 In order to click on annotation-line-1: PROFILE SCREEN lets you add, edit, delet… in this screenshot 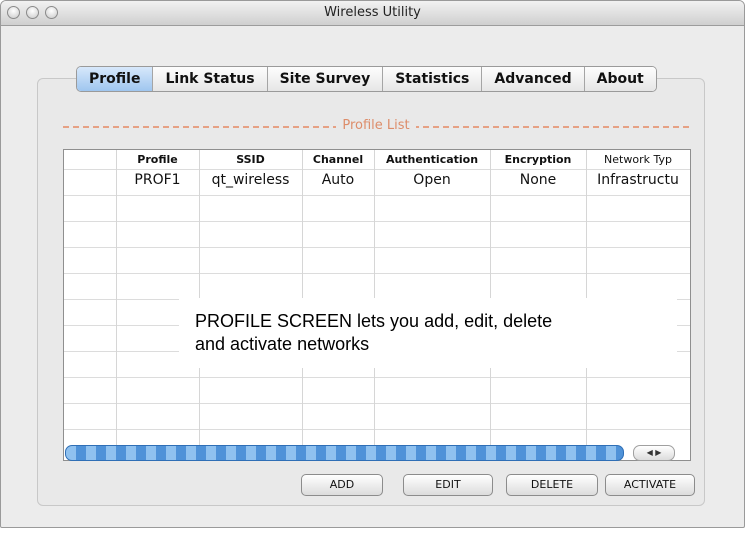, I will do `click(374, 321)`.